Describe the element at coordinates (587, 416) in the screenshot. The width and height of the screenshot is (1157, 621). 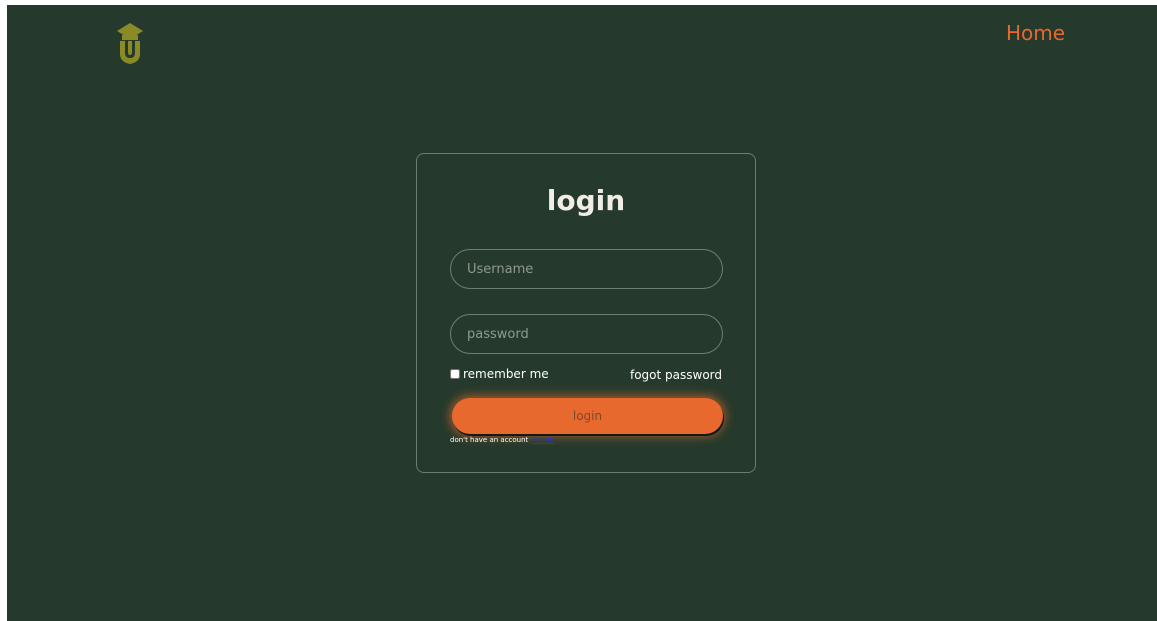
I see `login-button: login` at that location.